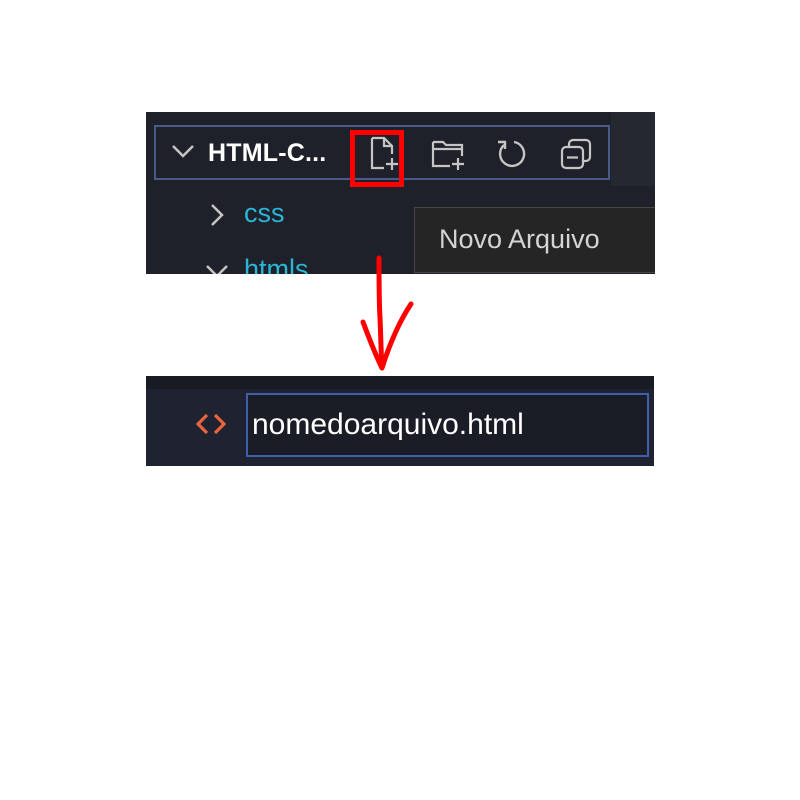 This screenshot has width=800, height=800. Describe the element at coordinates (387, 313) in the screenshot. I see `arrow-down-icon` at that location.